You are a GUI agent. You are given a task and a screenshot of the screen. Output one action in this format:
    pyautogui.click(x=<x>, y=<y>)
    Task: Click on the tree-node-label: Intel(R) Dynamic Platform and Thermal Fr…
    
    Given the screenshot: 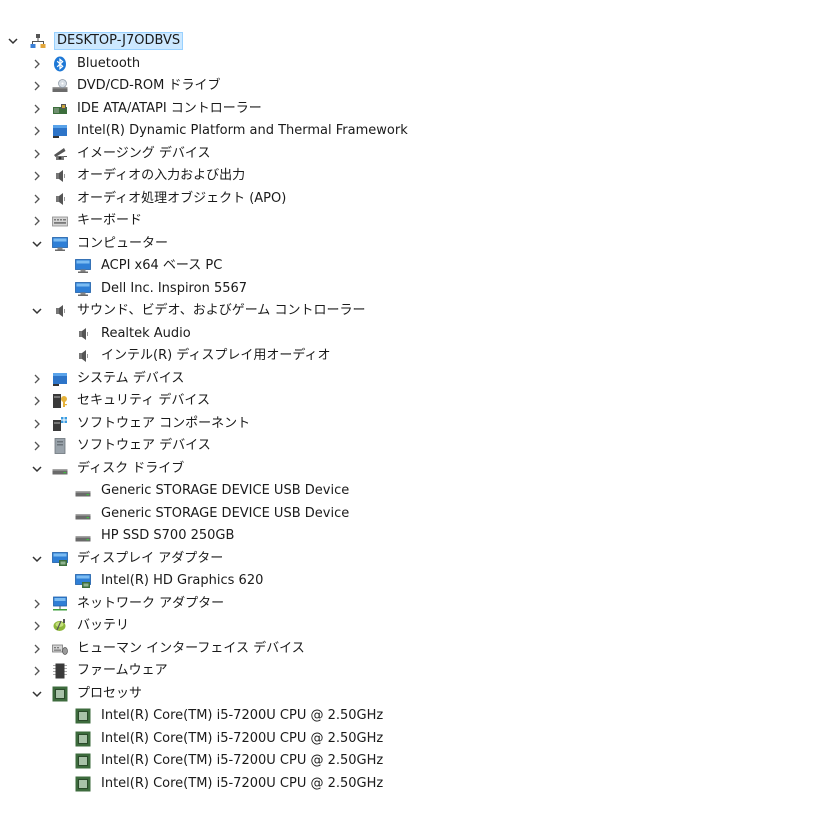 What is the action you would take?
    pyautogui.click(x=242, y=131)
    